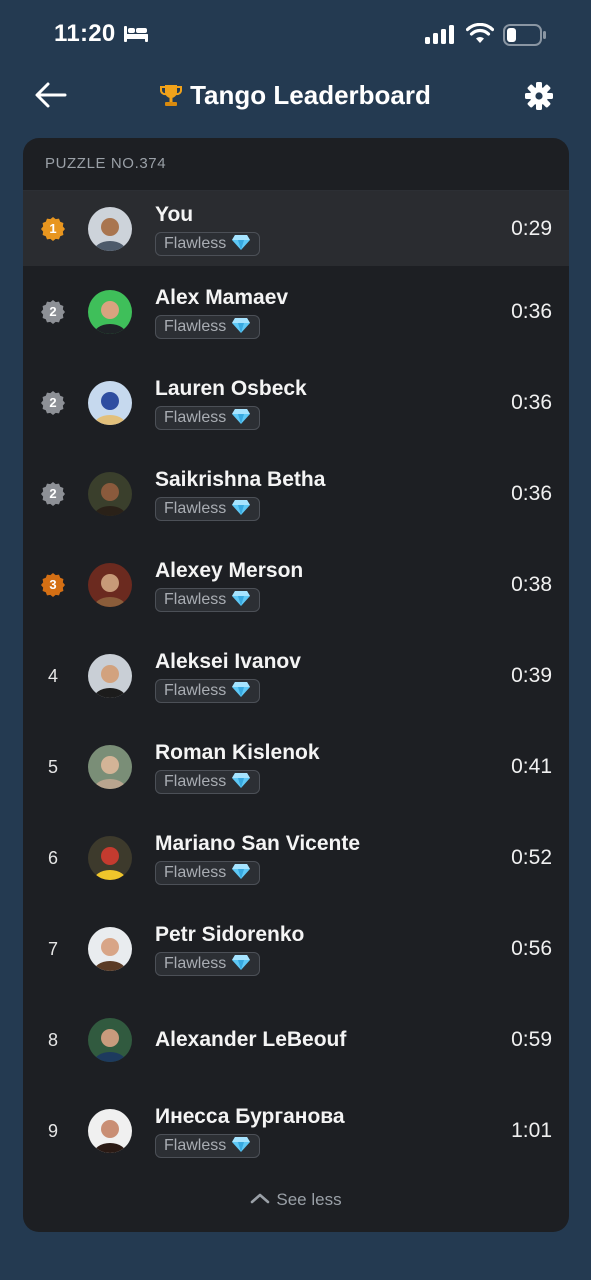  What do you see at coordinates (229, 585) in the screenshot?
I see `player-info: Alexey Merson Flawless` at bounding box center [229, 585].